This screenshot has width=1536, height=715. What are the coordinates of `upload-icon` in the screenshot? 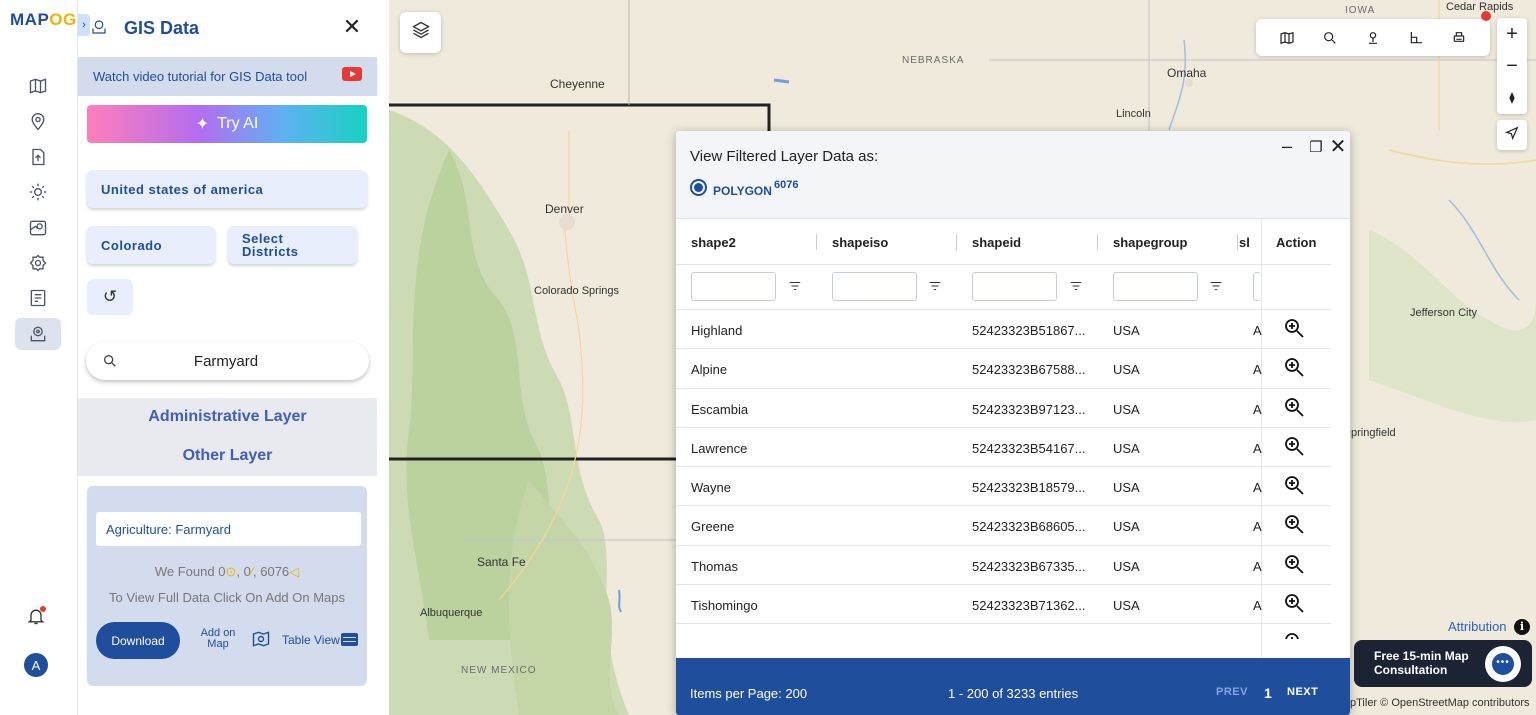 It's located at (38, 157).